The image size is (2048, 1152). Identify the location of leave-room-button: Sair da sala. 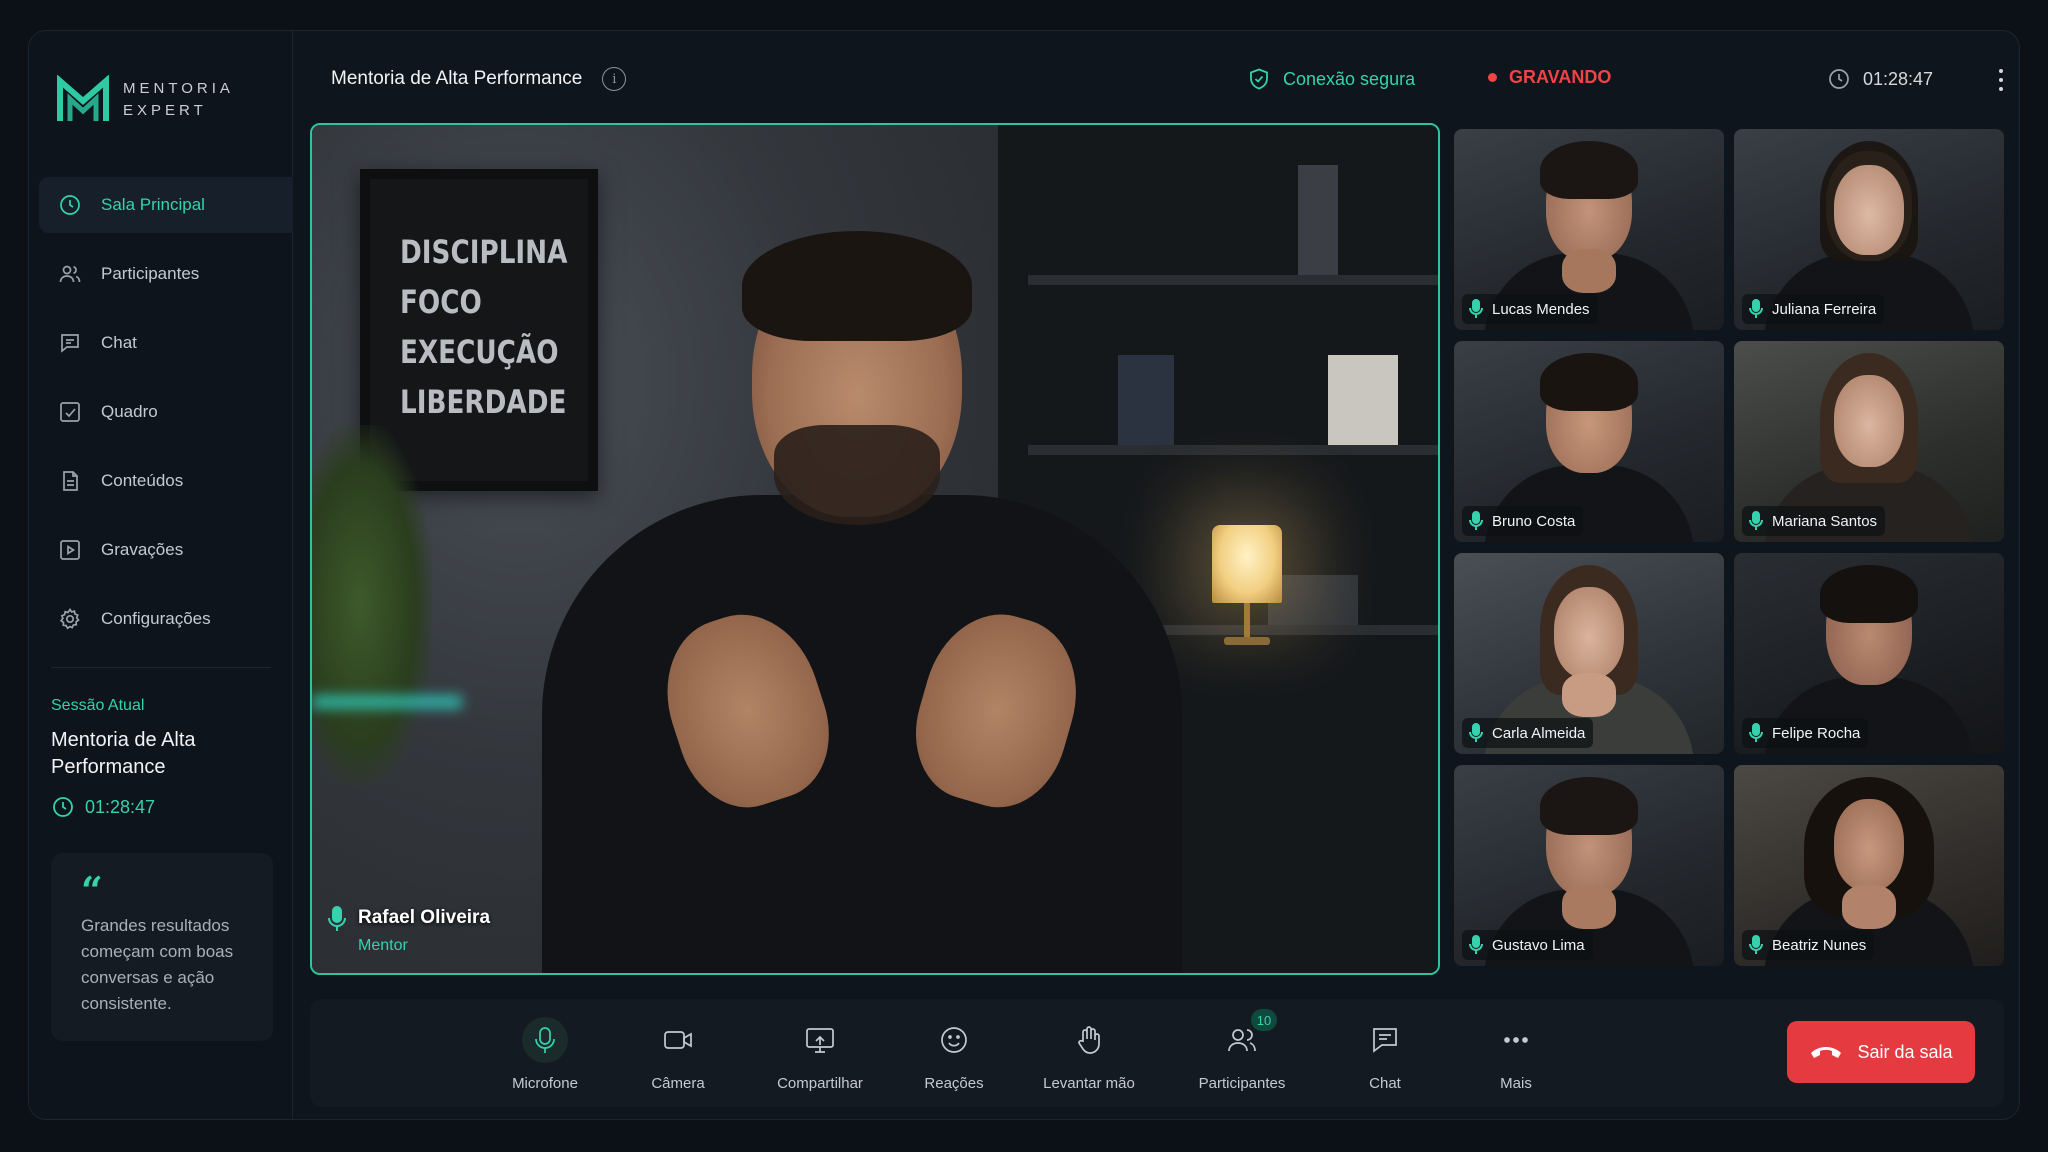
(1881, 1052).